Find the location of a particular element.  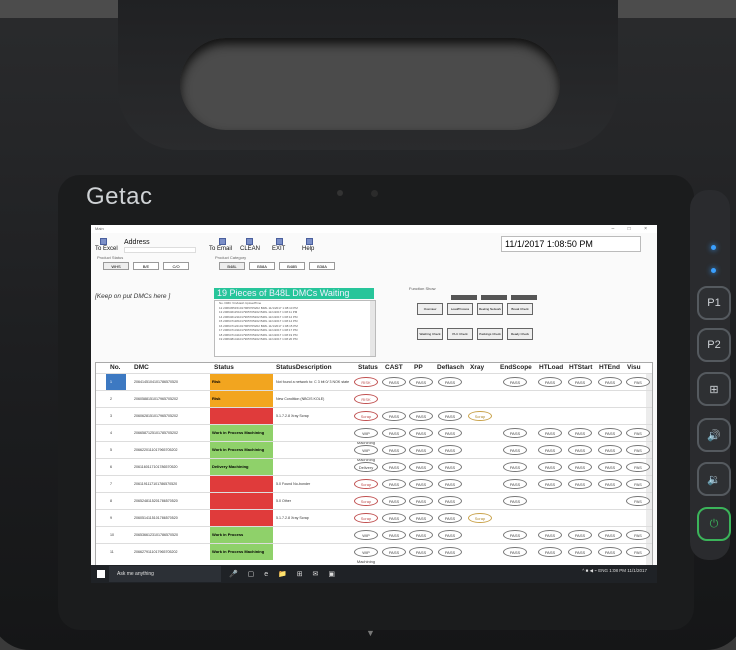

volume-up-button: 🔊 is located at coordinates (714, 435).